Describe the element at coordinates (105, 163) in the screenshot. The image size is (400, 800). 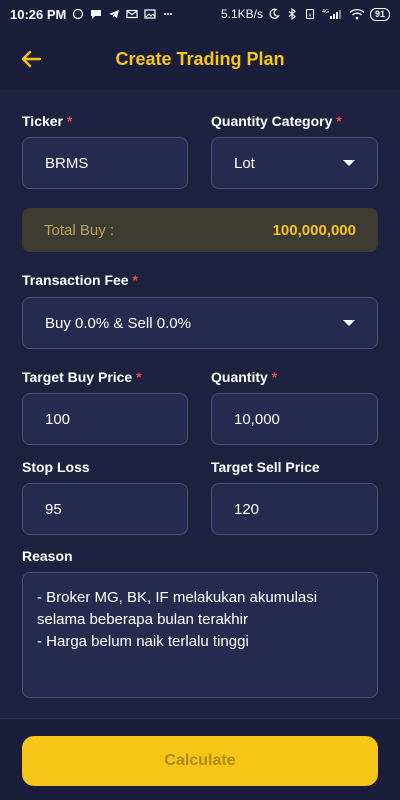
I see `ticker-input: BRMS` at that location.